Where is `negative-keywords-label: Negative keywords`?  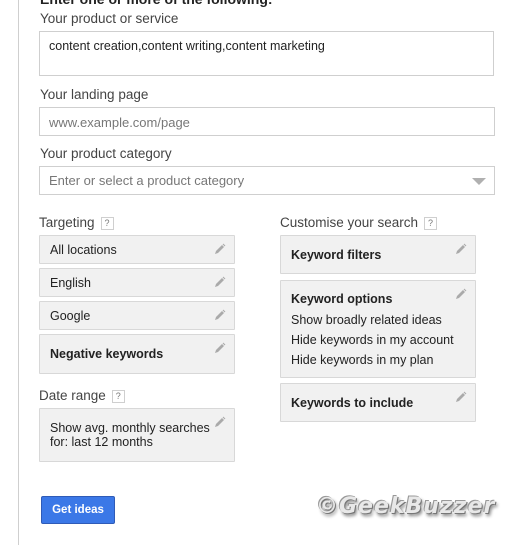 negative-keywords-label: Negative keywords is located at coordinates (107, 354).